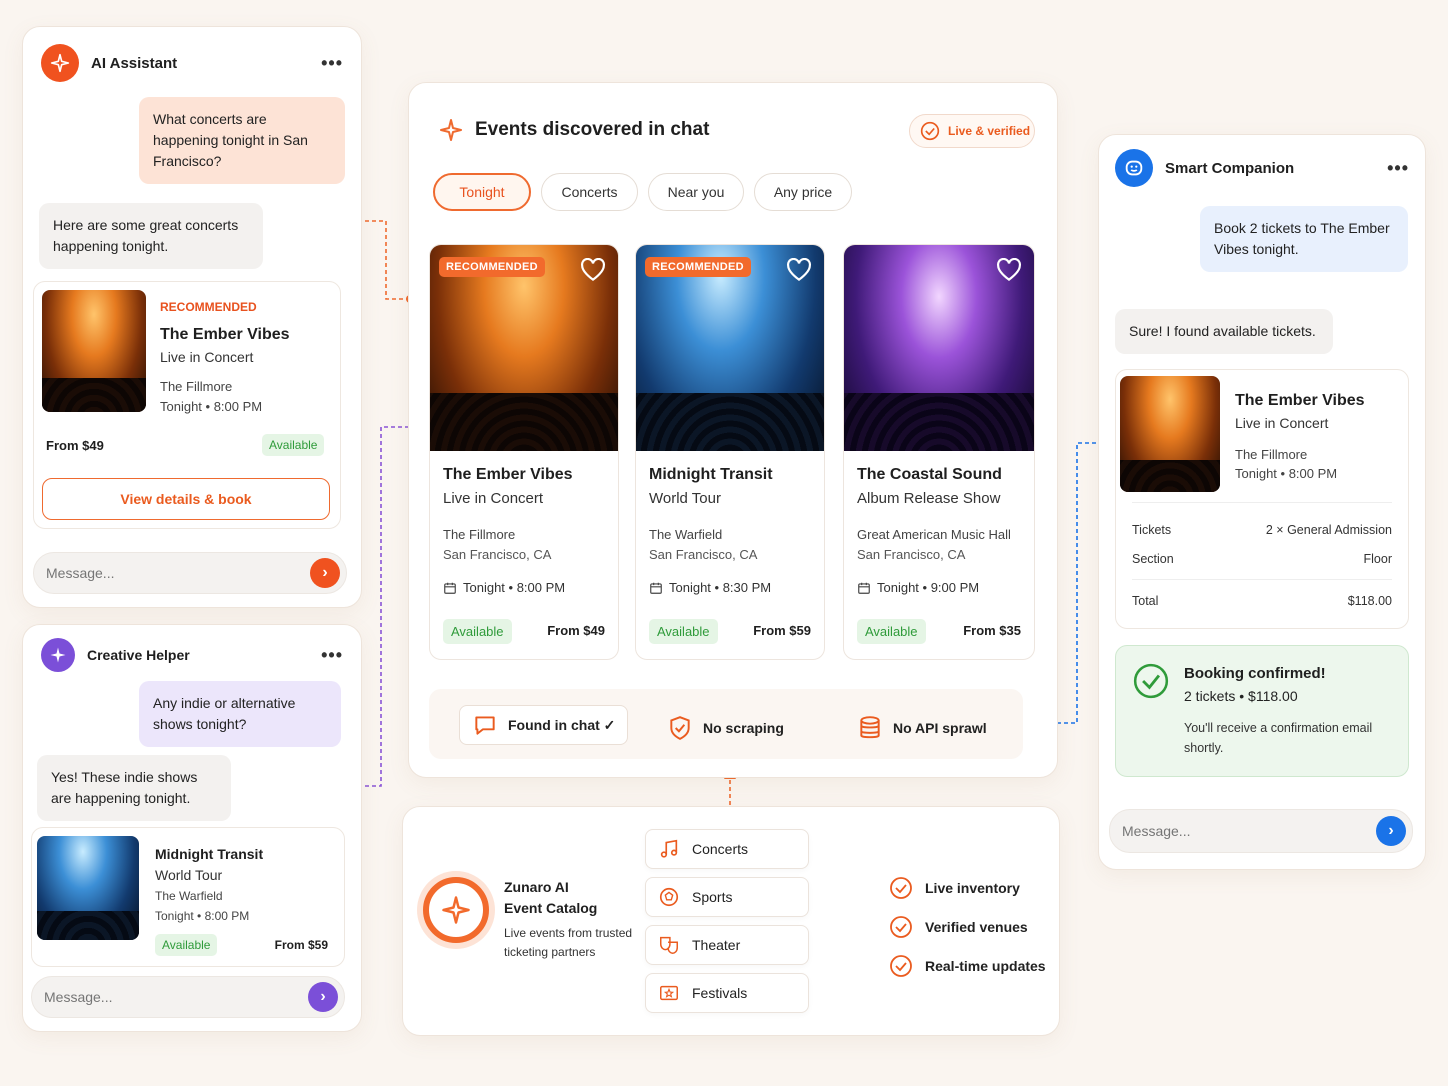 This screenshot has height=1086, width=1448. I want to click on row-value: 2 × General Admission, so click(1328, 530).